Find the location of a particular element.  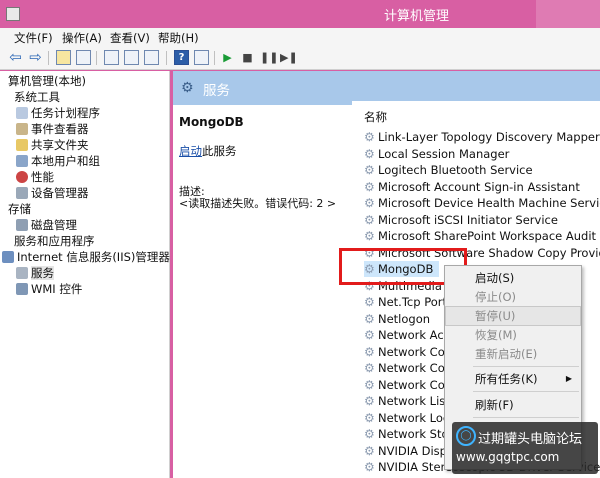

ctx-stop: 停止(O) is located at coordinates (513, 297).